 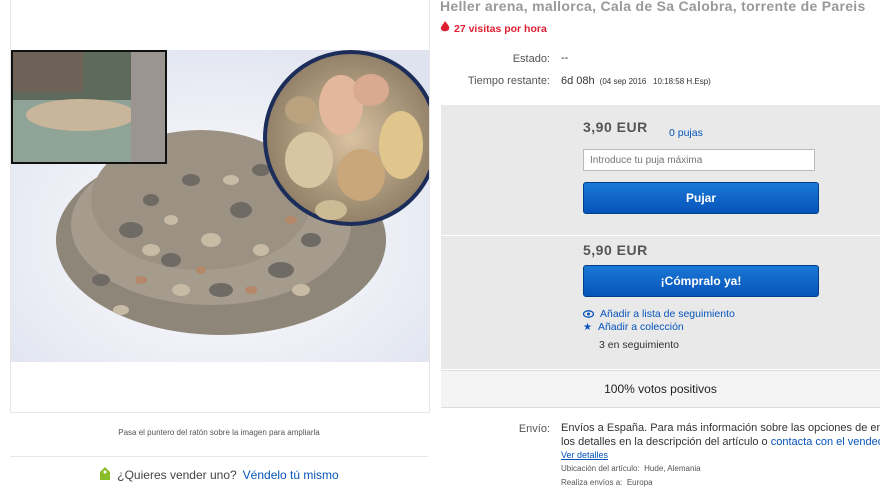 What do you see at coordinates (667, 314) in the screenshot?
I see `add-to-watchlist-link: Añadir a lista de seguimiento` at bounding box center [667, 314].